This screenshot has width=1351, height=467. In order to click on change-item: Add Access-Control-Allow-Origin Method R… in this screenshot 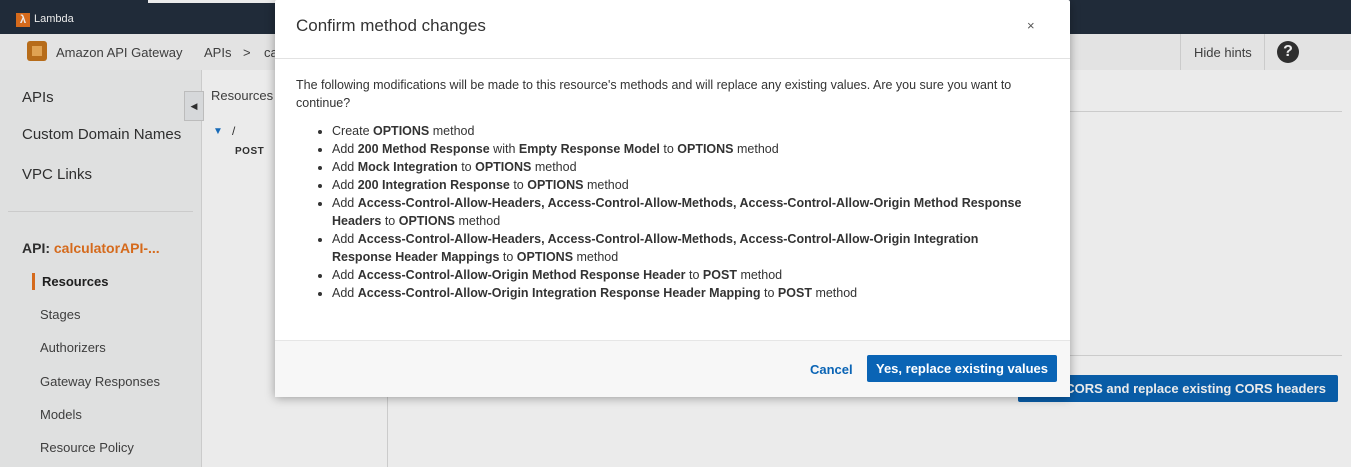, I will do `click(684, 275)`.